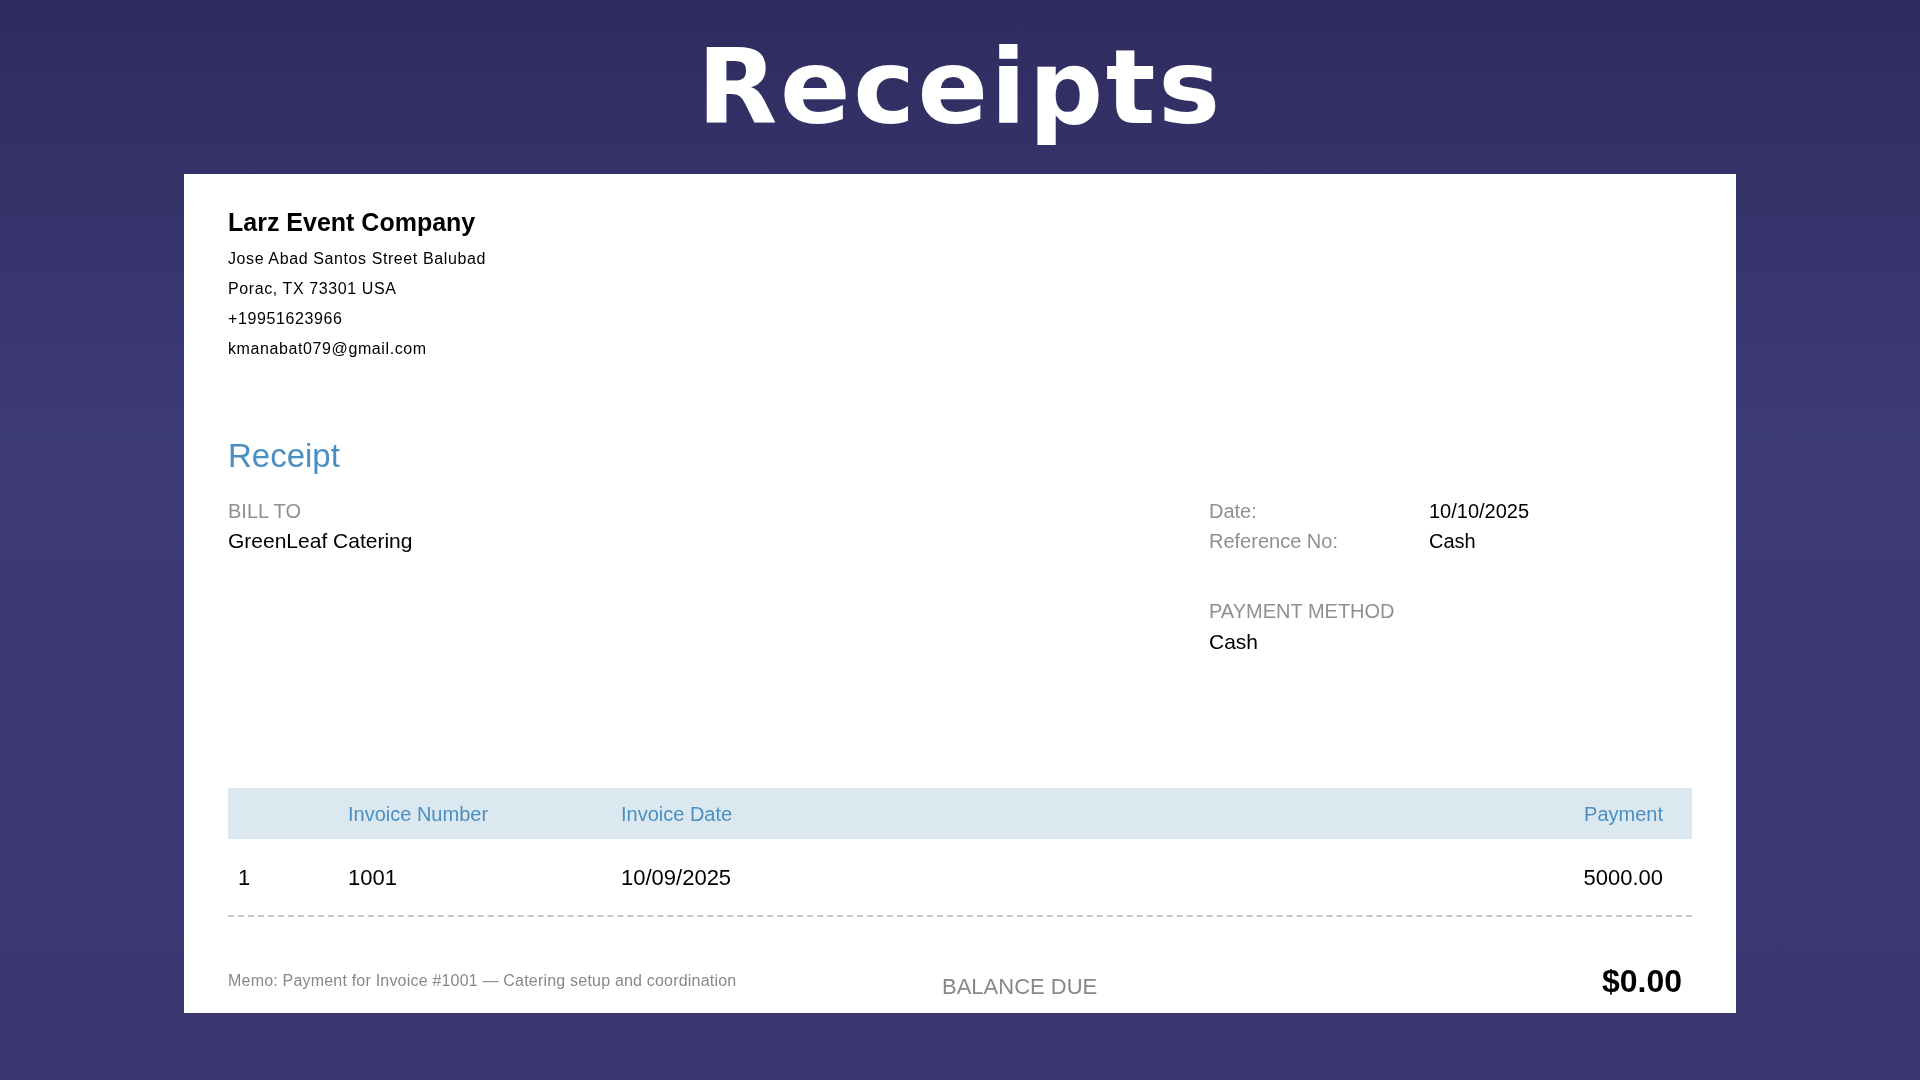  I want to click on column-header: Invoice Date, so click(677, 813).